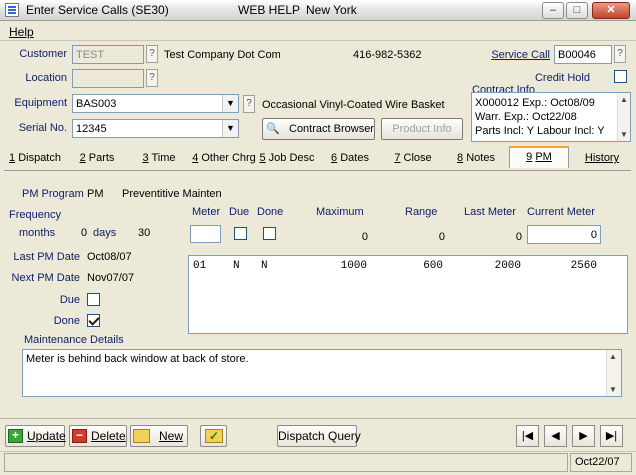 The image size is (636, 475). I want to click on product-info-button: Product Info, so click(422, 129).